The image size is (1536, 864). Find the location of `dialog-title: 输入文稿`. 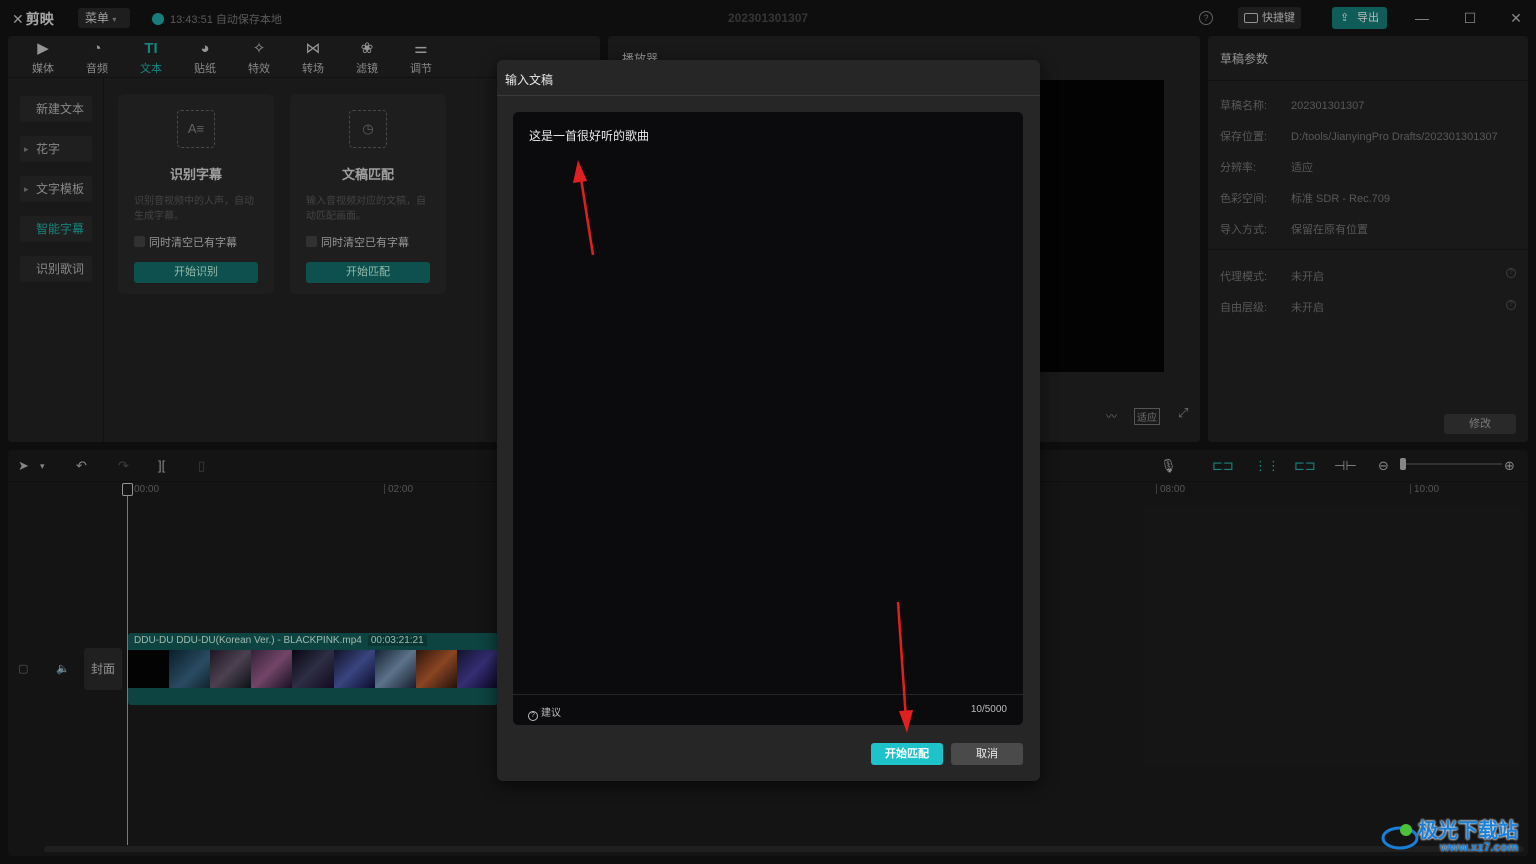

dialog-title: 输入文稿 is located at coordinates (529, 80).